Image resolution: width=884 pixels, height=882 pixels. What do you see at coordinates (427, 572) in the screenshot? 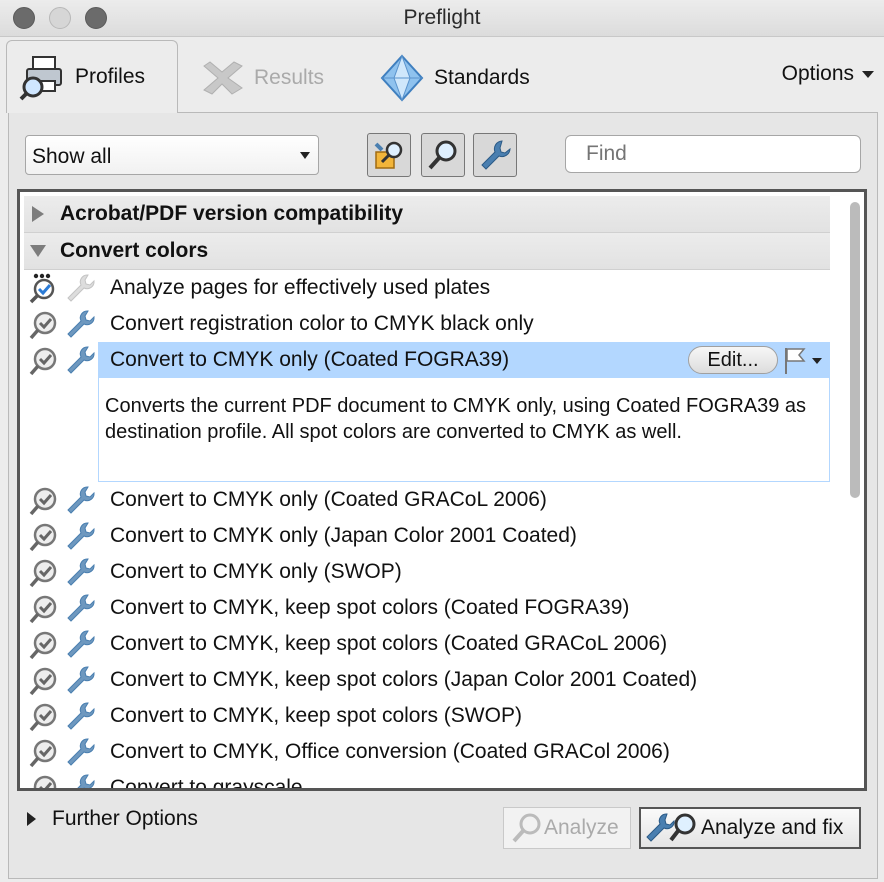
I see `list-item: Convert to CMYK only (SWOP)` at bounding box center [427, 572].